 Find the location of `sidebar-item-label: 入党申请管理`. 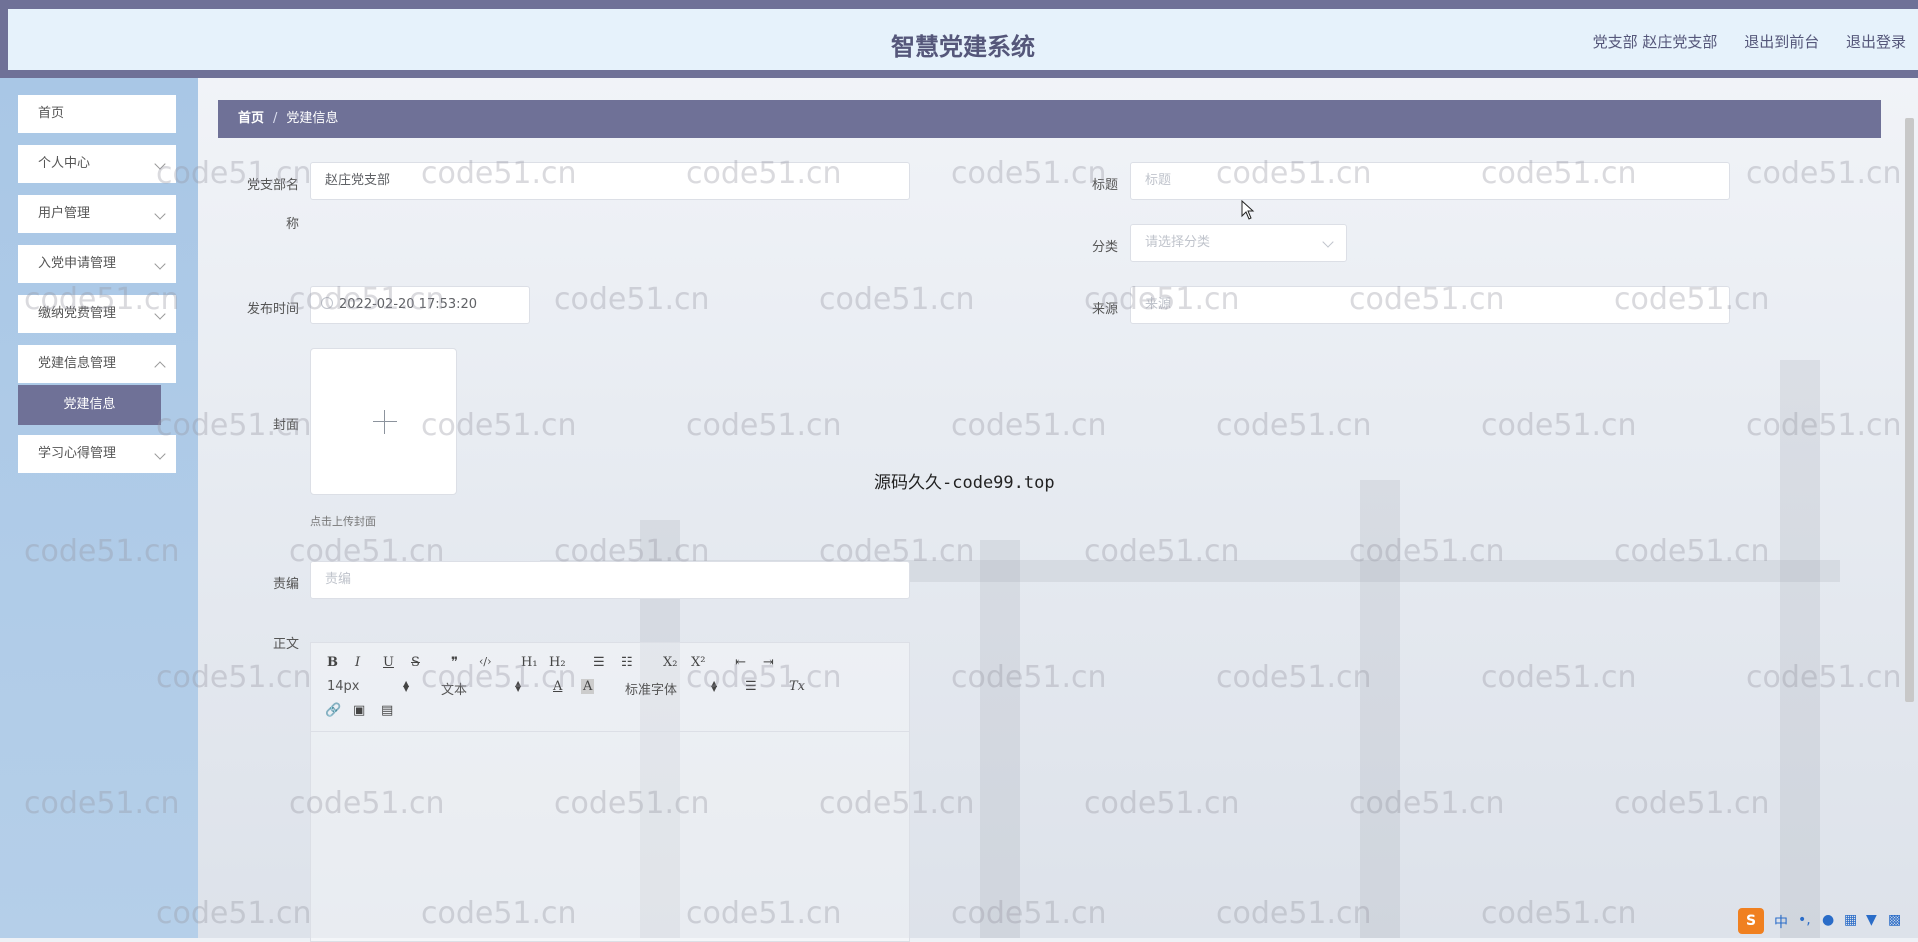

sidebar-item-label: 入党申请管理 is located at coordinates (77, 263).